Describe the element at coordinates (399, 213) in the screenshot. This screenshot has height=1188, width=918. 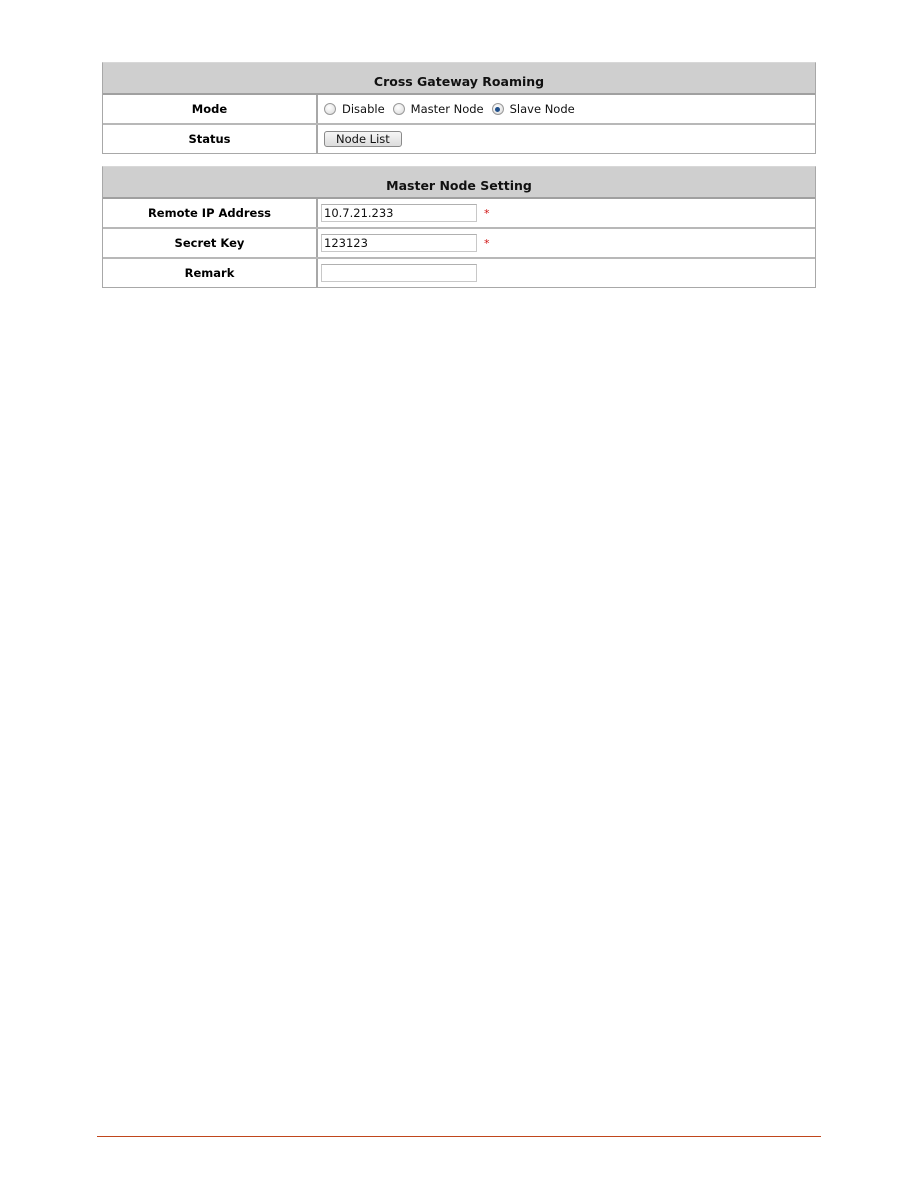
I see `remote-ip-input` at that location.